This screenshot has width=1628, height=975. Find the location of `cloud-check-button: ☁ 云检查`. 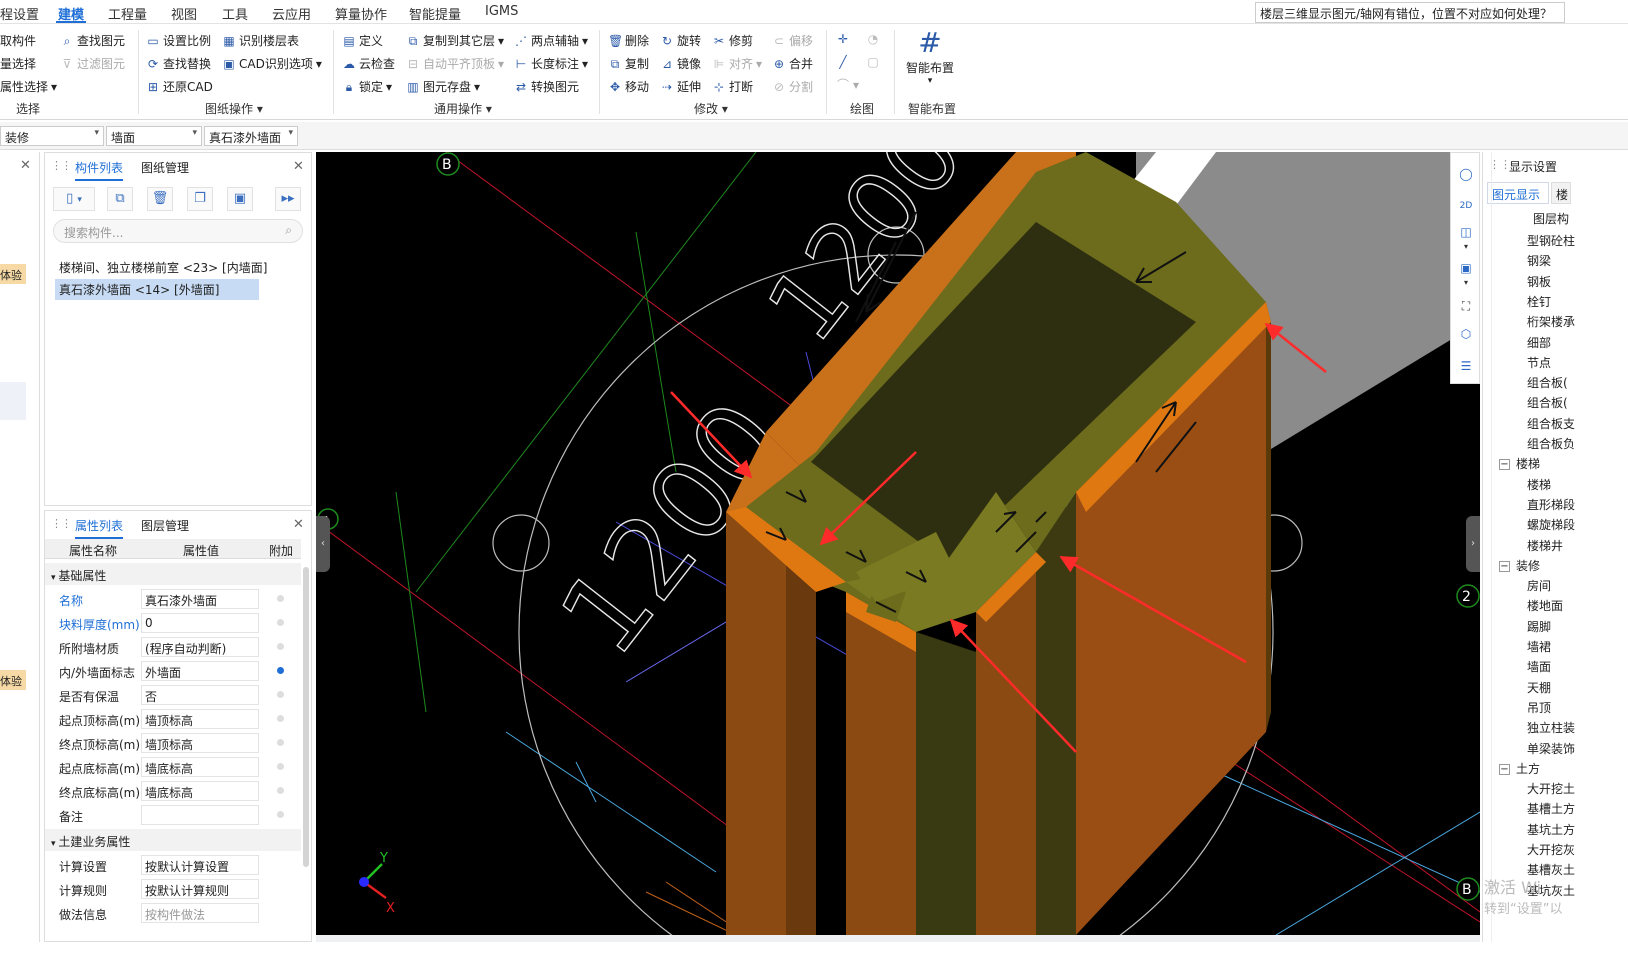

cloud-check-button: ☁ 云检查 is located at coordinates (368, 63).